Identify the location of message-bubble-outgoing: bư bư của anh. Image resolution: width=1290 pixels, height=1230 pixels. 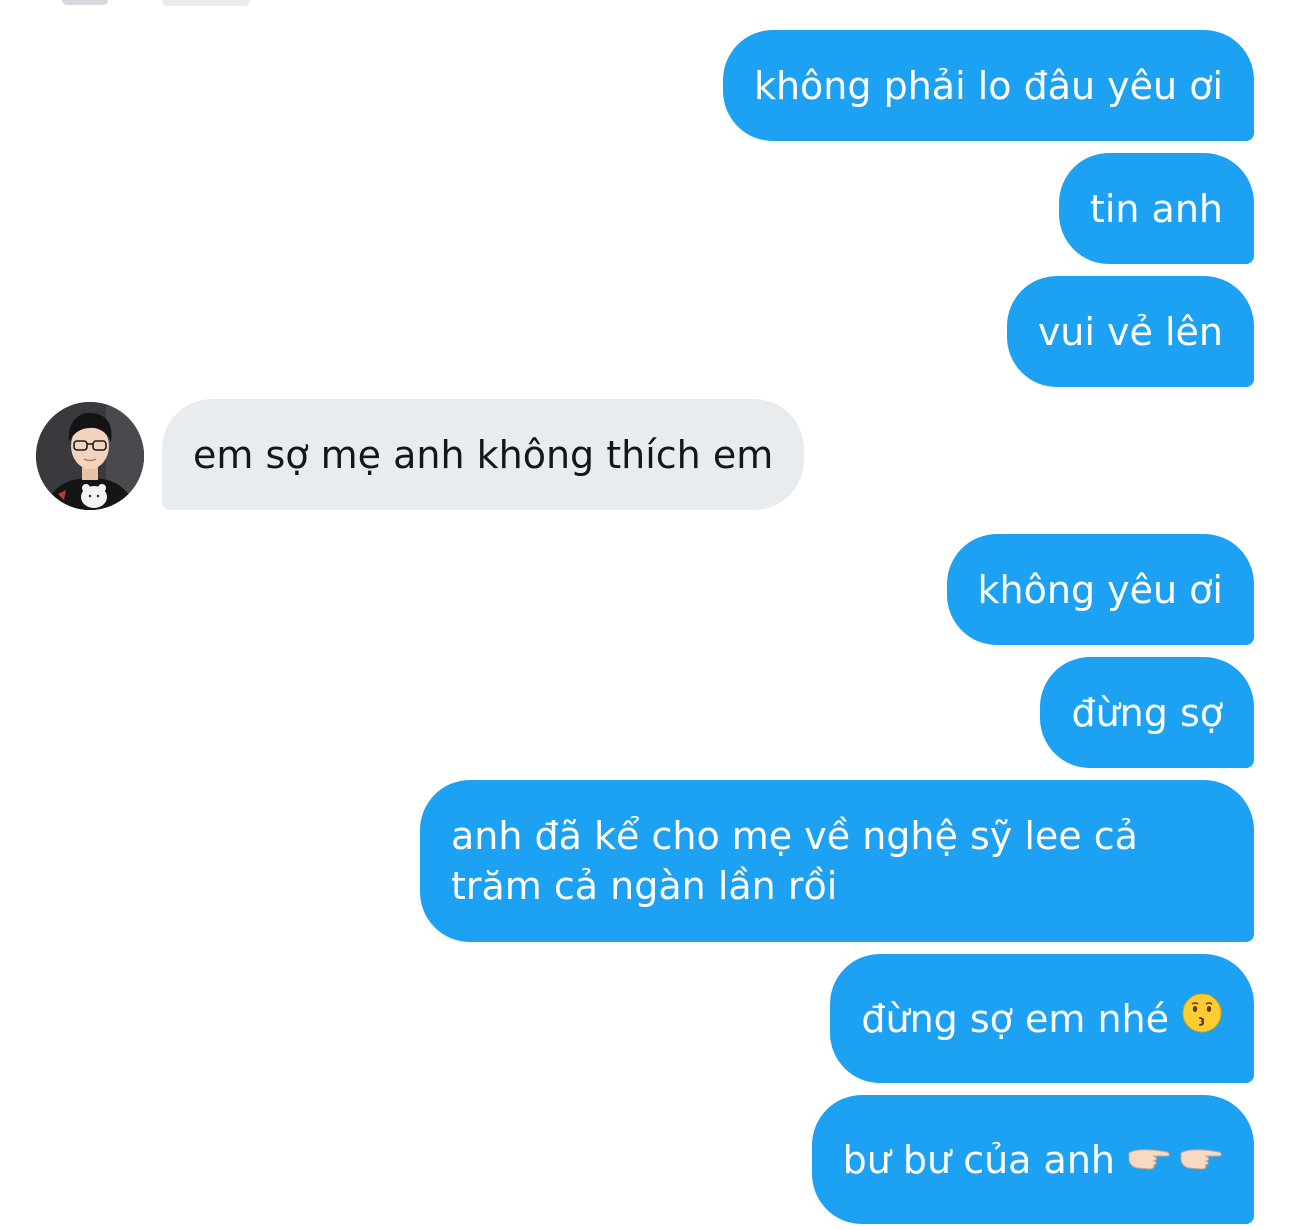
(1032, 1159).